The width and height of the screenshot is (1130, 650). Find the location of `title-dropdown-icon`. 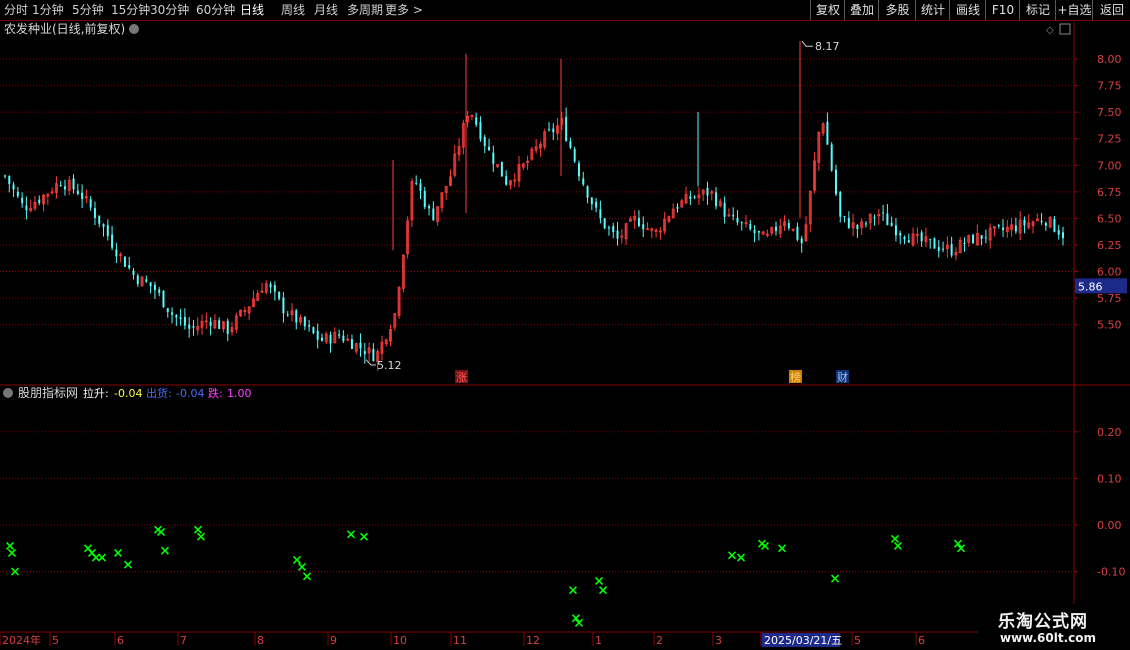

title-dropdown-icon is located at coordinates (134, 29).